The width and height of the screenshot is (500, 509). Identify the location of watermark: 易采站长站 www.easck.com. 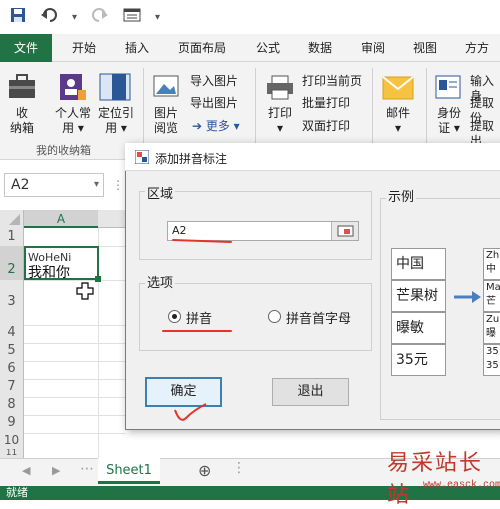
(441, 476).